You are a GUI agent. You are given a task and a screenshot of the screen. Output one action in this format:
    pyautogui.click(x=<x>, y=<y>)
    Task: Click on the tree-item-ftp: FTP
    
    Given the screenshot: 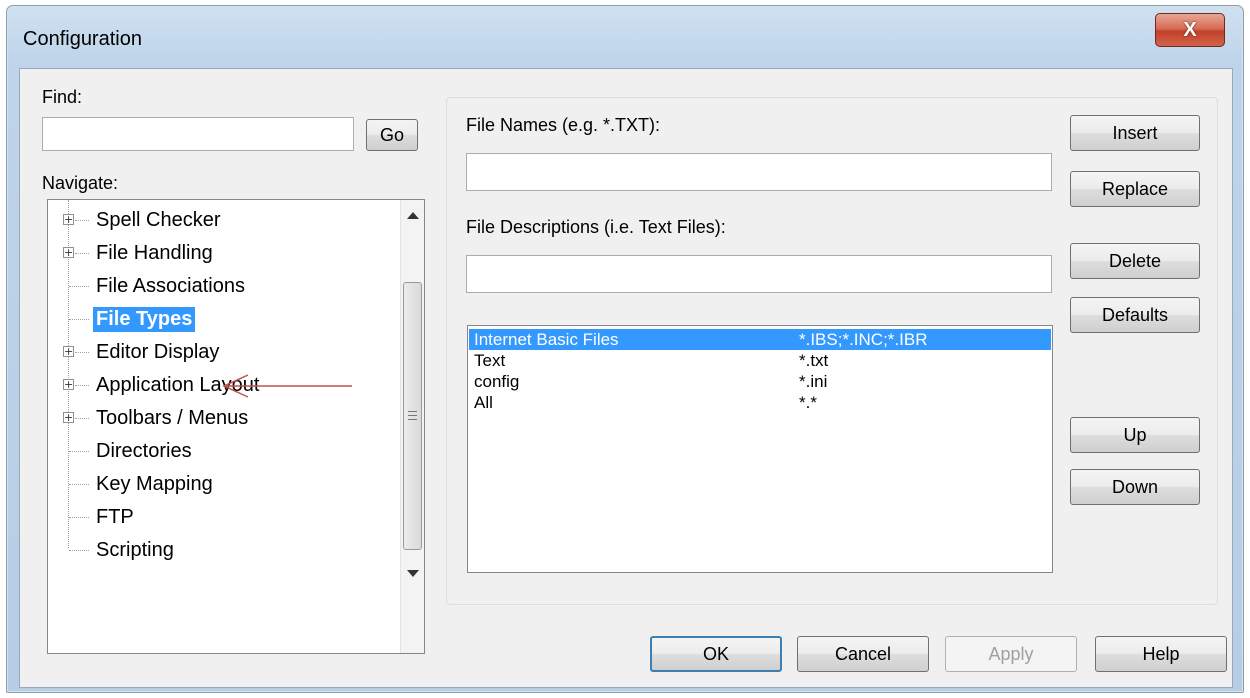 What is the action you would take?
    pyautogui.click(x=218, y=517)
    